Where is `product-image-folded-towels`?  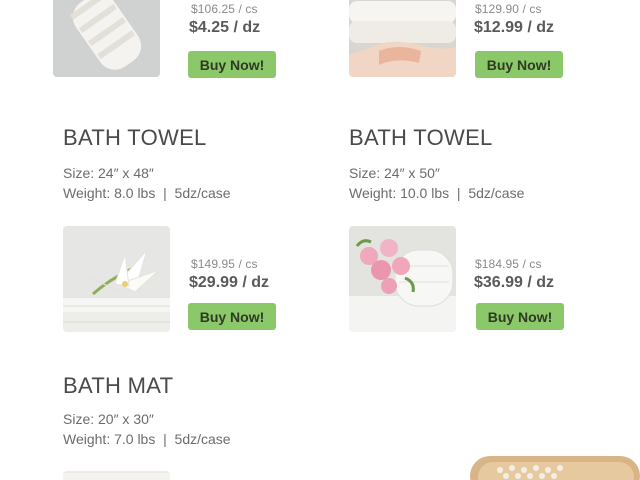 product-image-folded-towels is located at coordinates (402, 38).